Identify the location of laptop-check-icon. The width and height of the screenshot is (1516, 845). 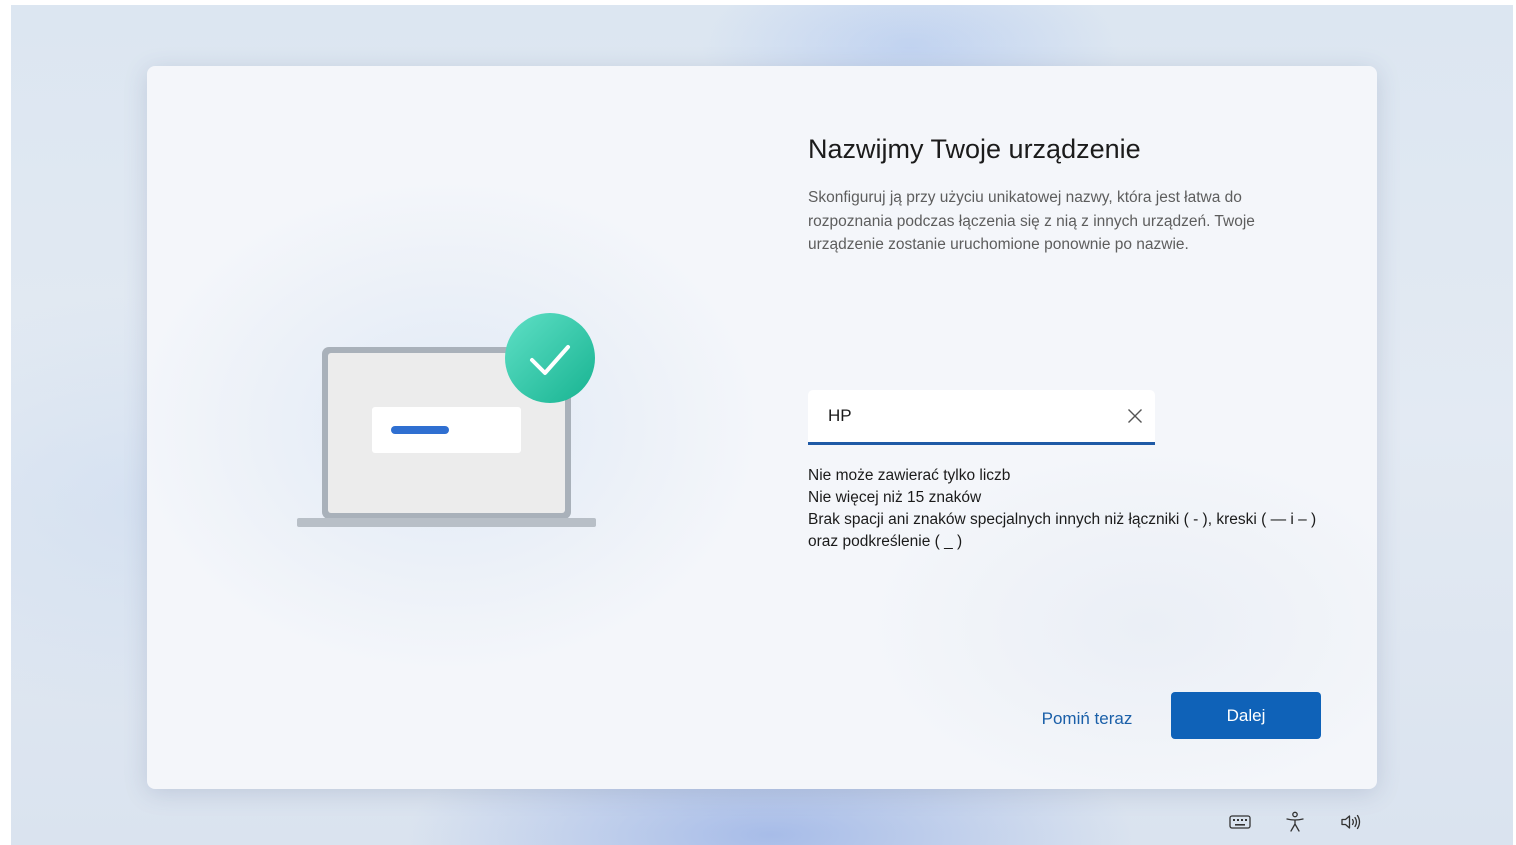
(446, 420).